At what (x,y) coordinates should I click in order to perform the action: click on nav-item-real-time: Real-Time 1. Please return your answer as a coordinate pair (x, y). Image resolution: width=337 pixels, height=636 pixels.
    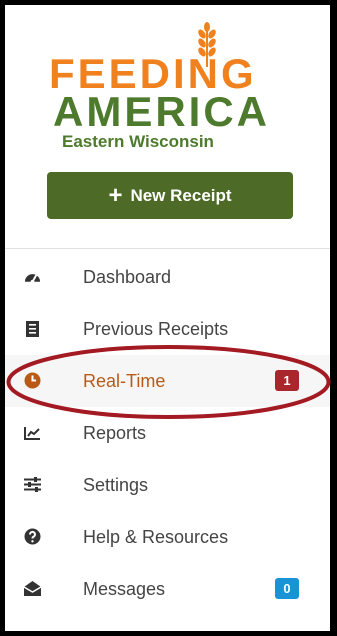
    Looking at the image, I should click on (167, 381).